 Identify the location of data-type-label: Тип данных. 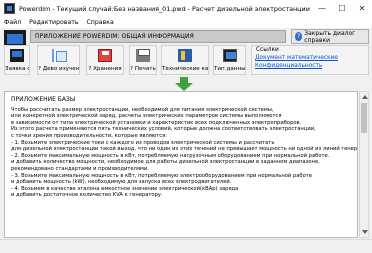
(230, 69).